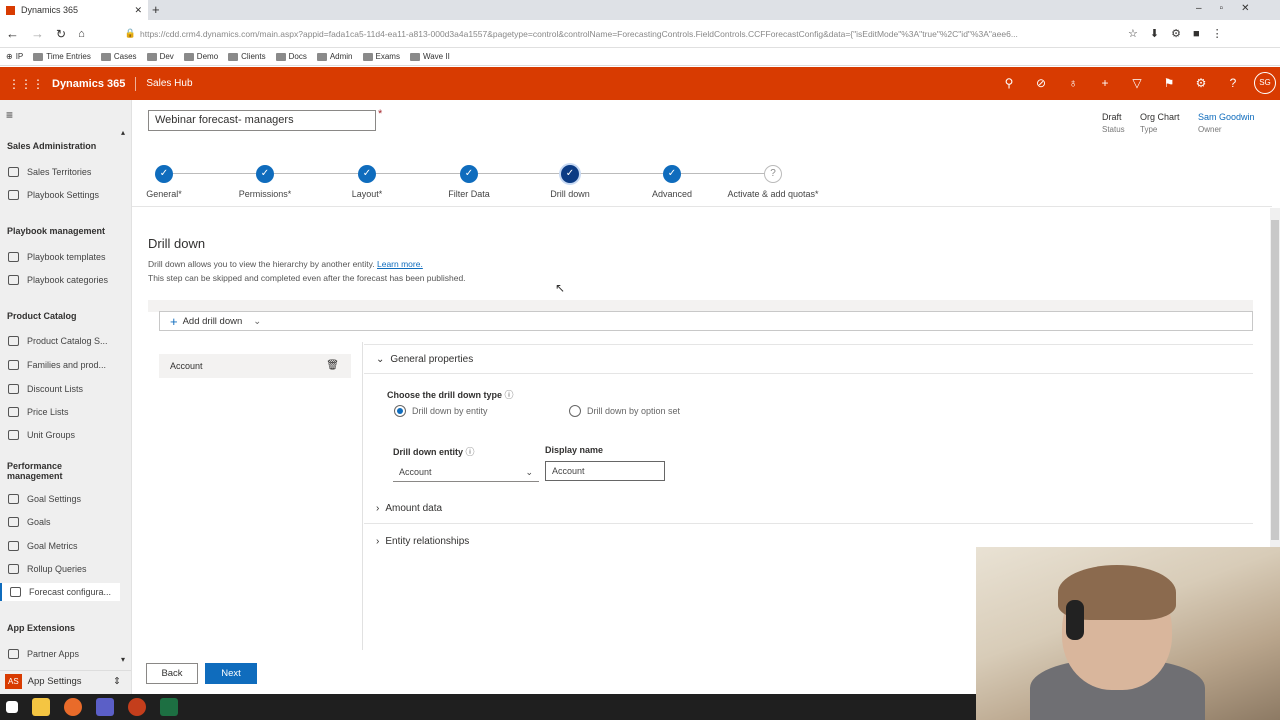 This screenshot has width=1280, height=720. What do you see at coordinates (62, 56) in the screenshot?
I see `bookmark-time-entries: Time Entries` at bounding box center [62, 56].